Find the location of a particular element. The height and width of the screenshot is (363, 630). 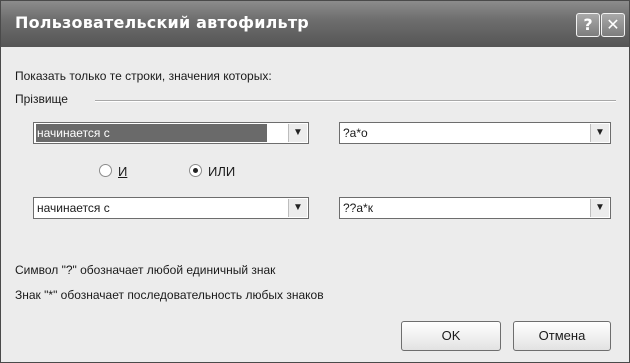

condition2-value-select: ??а*к ▼ is located at coordinates (475, 208).